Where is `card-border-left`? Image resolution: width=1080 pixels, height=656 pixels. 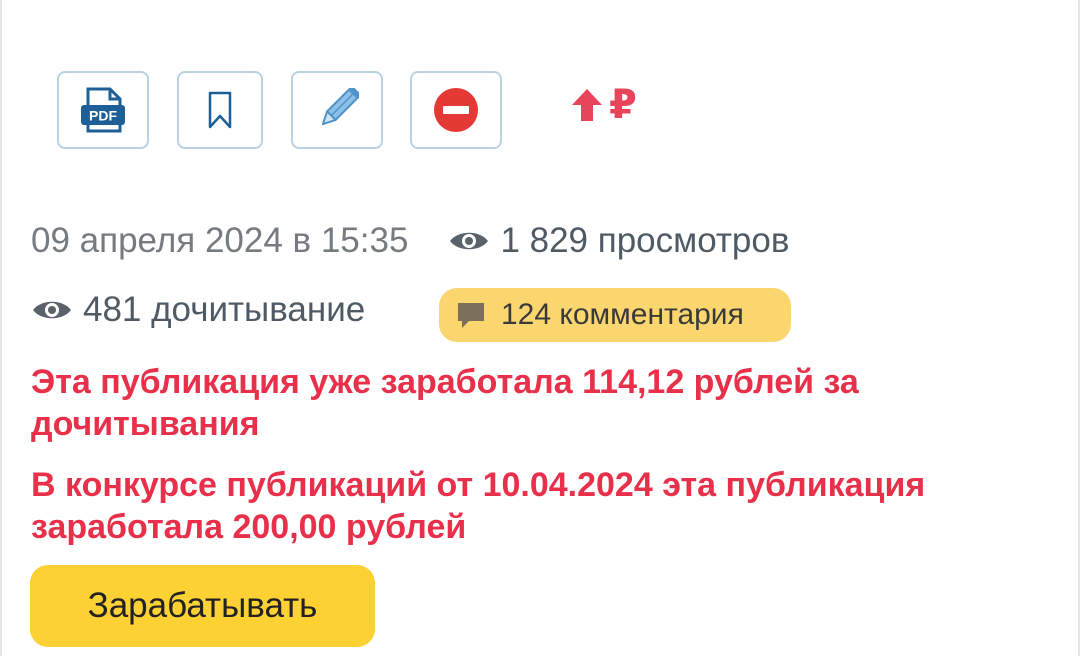 card-border-left is located at coordinates (1, 328).